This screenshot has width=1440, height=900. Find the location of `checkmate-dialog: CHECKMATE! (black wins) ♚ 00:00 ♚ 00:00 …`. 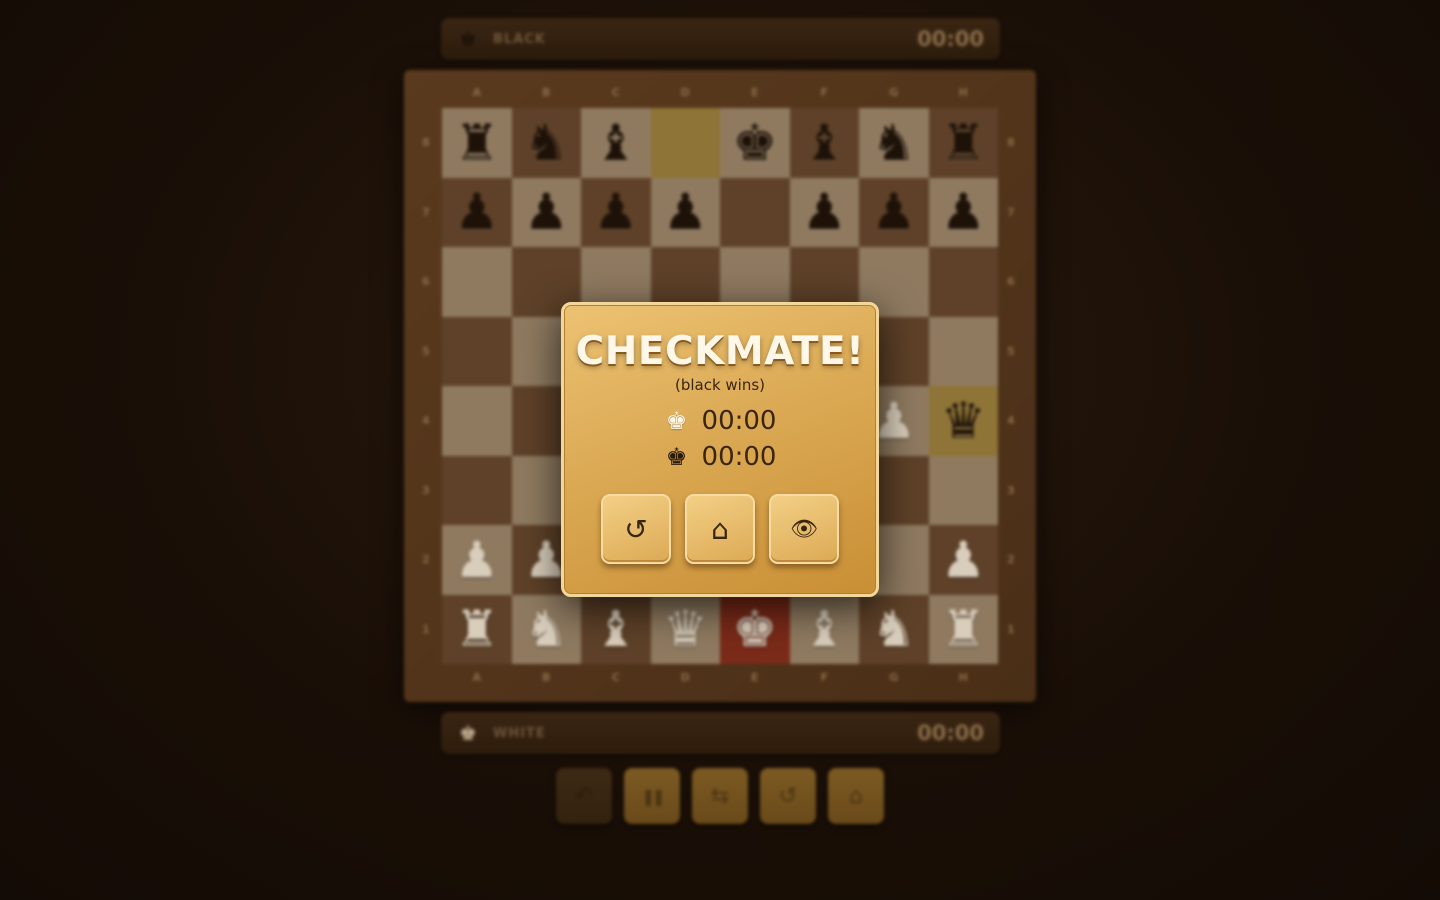

checkmate-dialog: CHECKMATE! (black wins) ♚ 00:00 ♚ 00:00 … is located at coordinates (720, 449).